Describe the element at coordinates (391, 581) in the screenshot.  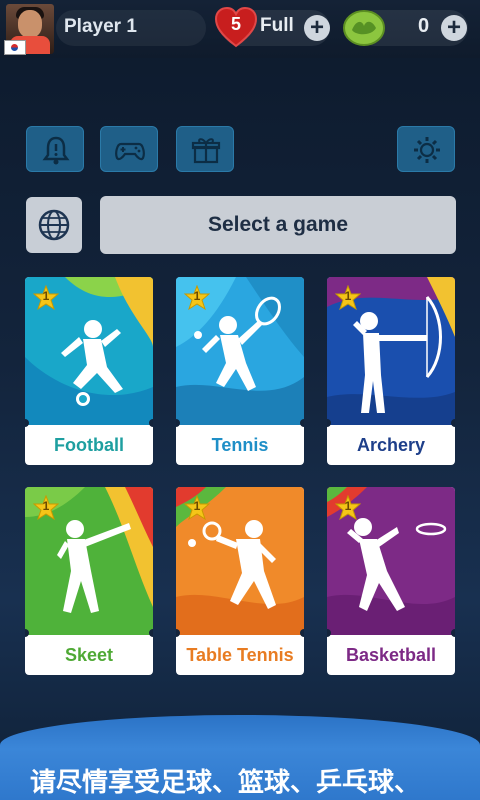
I see `game-card-basketball: 1 Basketball` at that location.